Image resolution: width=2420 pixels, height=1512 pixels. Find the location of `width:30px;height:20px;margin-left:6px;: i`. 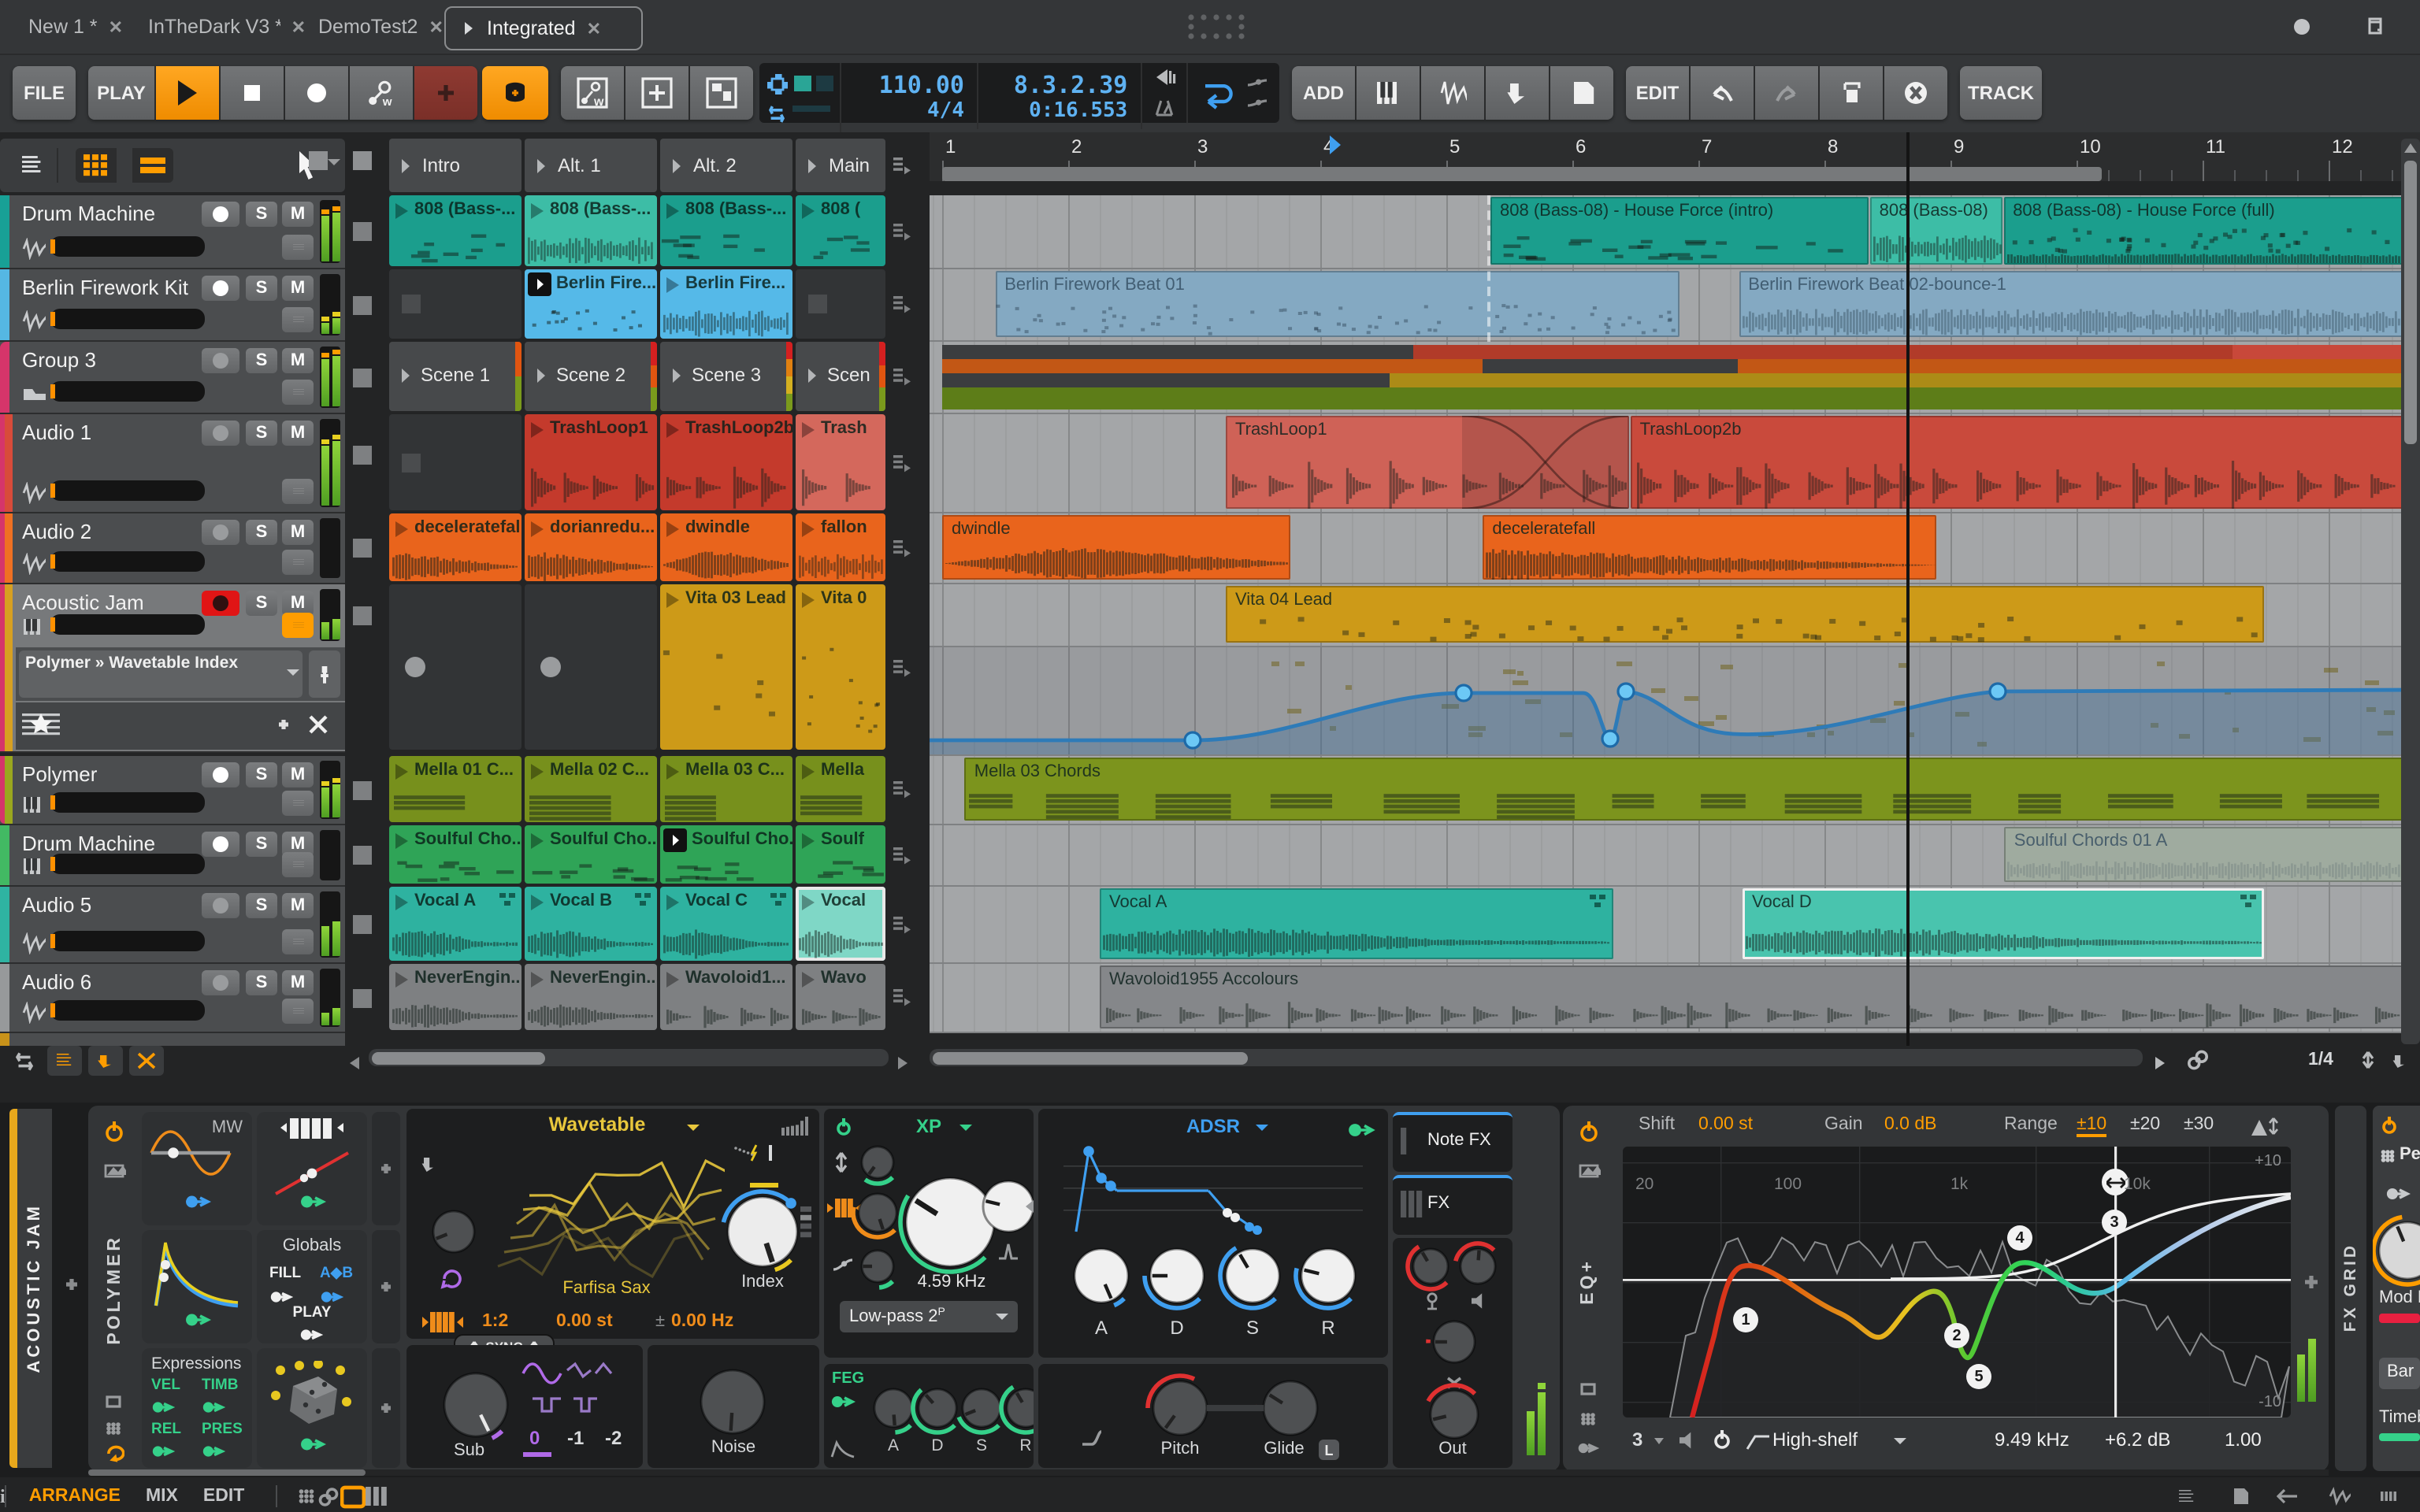

width:30px;height:20px;margin-left:6px;: i is located at coordinates (3, 1496).